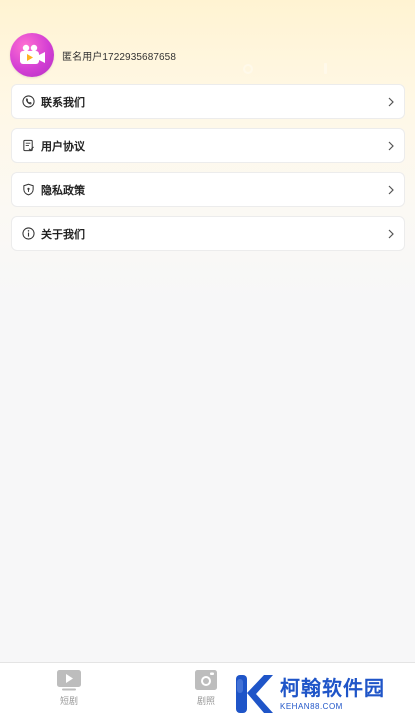  Describe the element at coordinates (205, 701) in the screenshot. I see `tab-label: 剧照` at that location.